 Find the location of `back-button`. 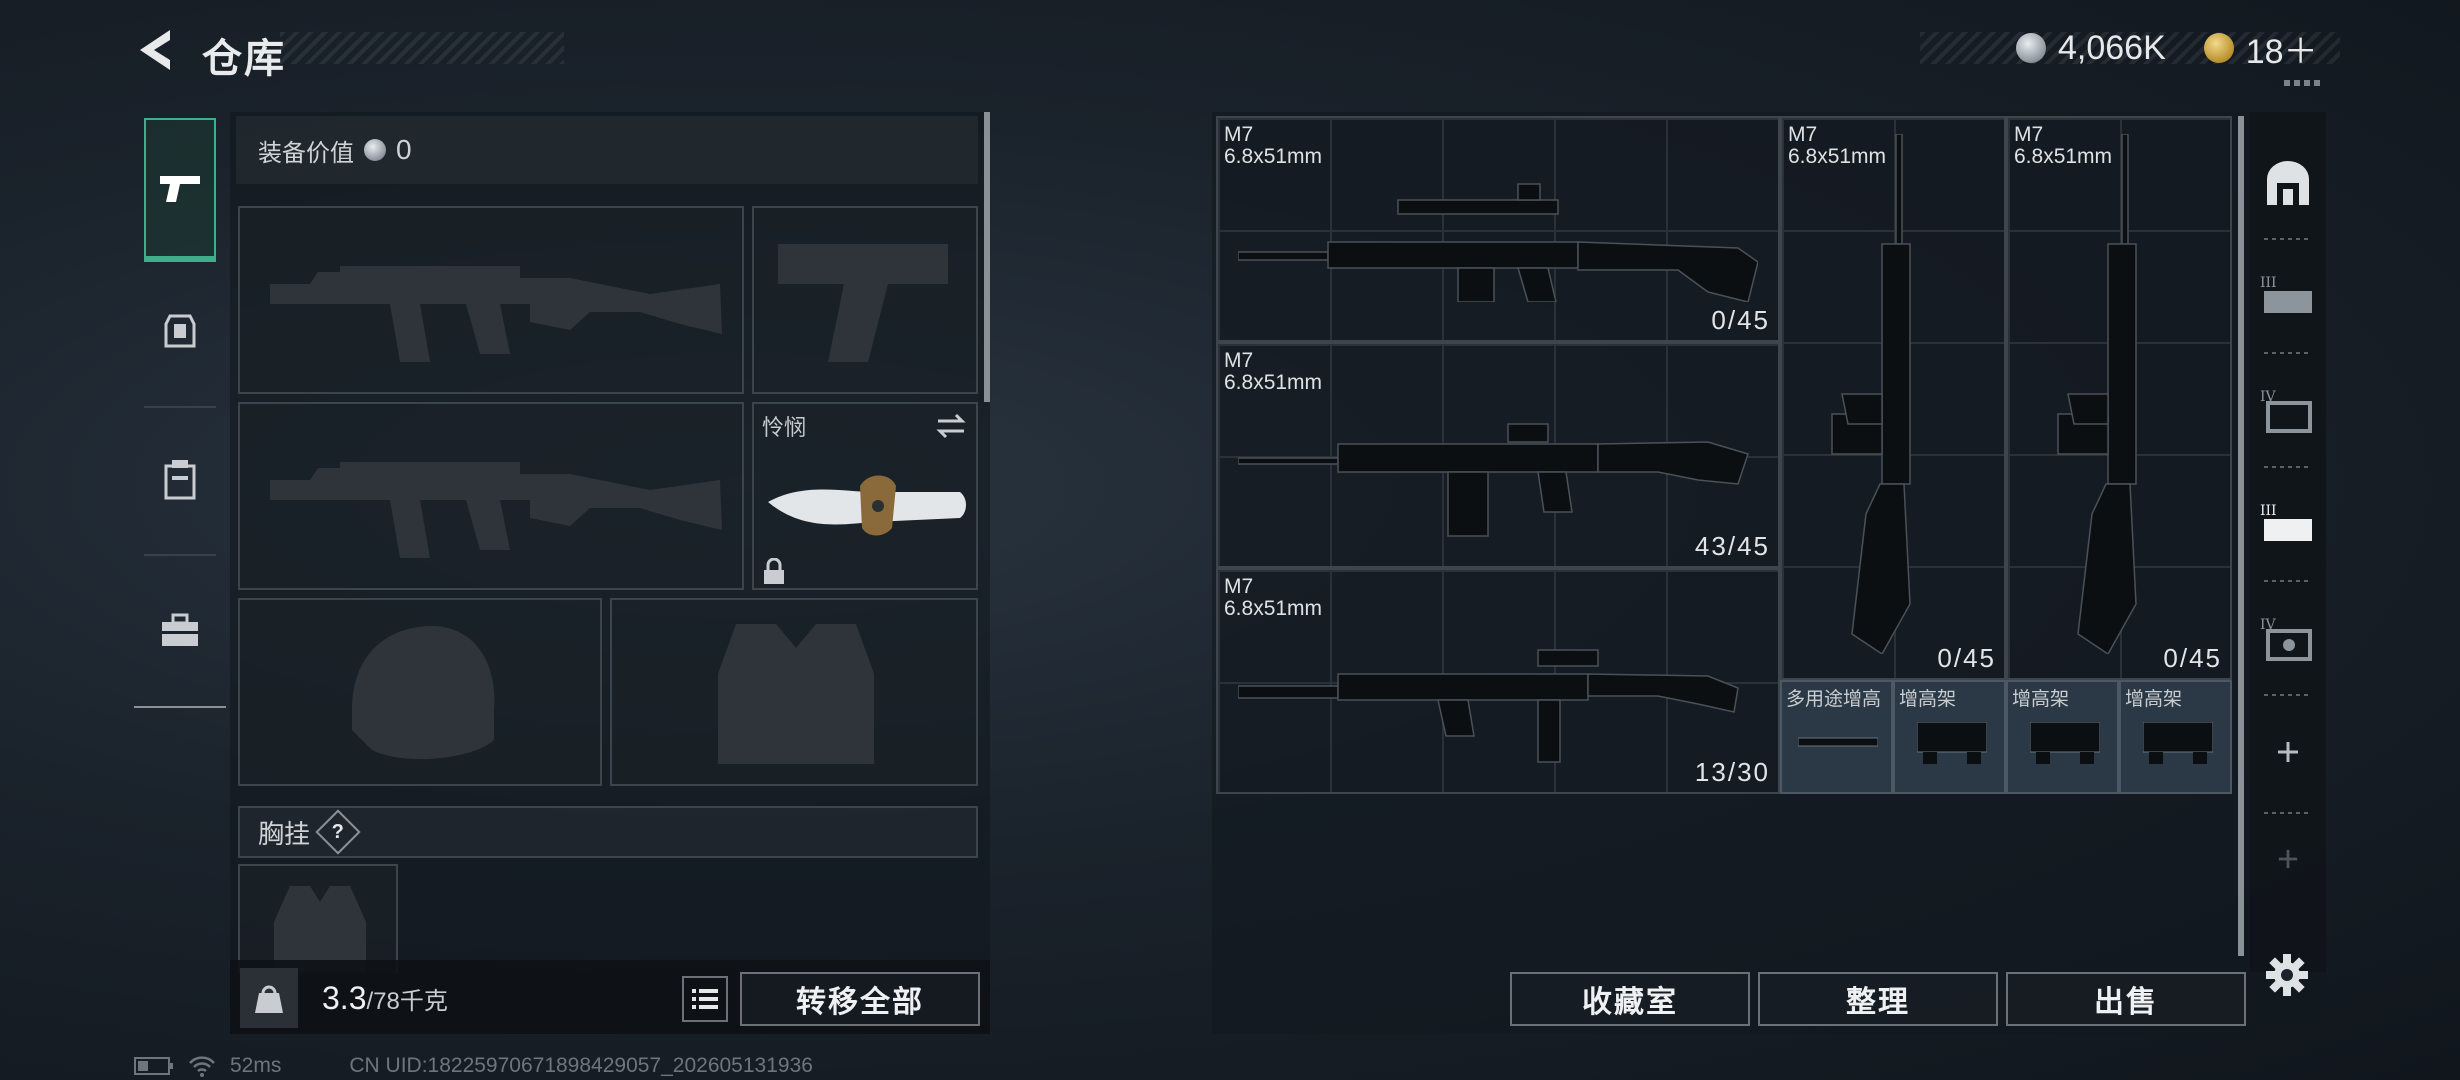

back-button is located at coordinates (156, 50).